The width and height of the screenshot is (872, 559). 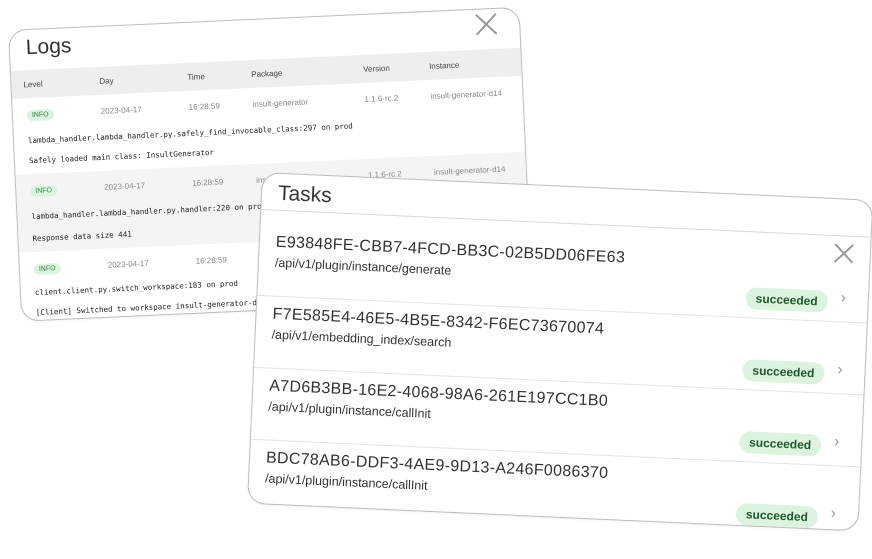 What do you see at coordinates (444, 65) in the screenshot?
I see `column-header-instance: Instance` at bounding box center [444, 65].